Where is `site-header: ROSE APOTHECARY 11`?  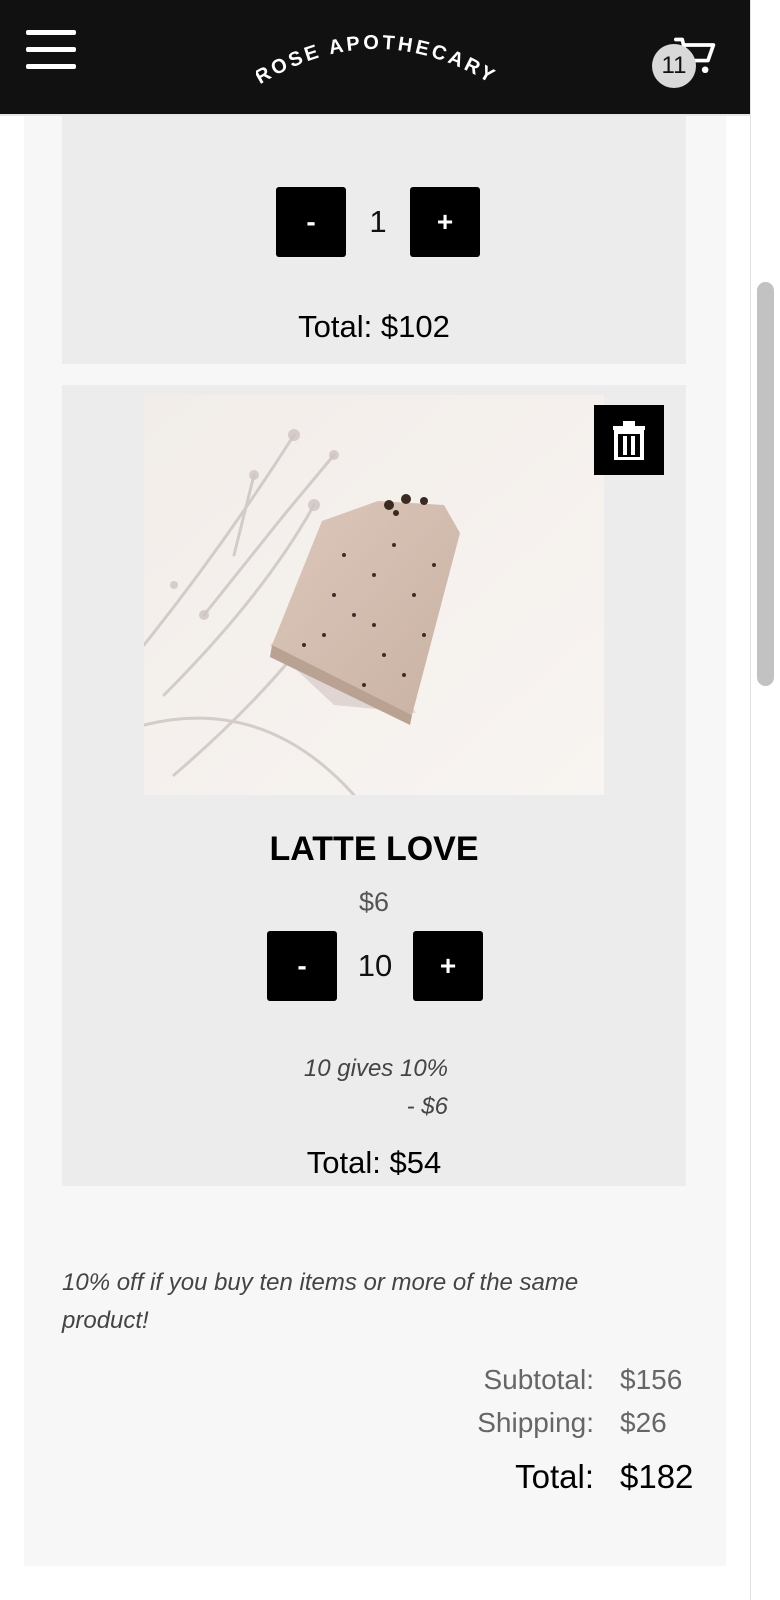
site-header: ROSE APOTHECARY 11 is located at coordinates (375, 58).